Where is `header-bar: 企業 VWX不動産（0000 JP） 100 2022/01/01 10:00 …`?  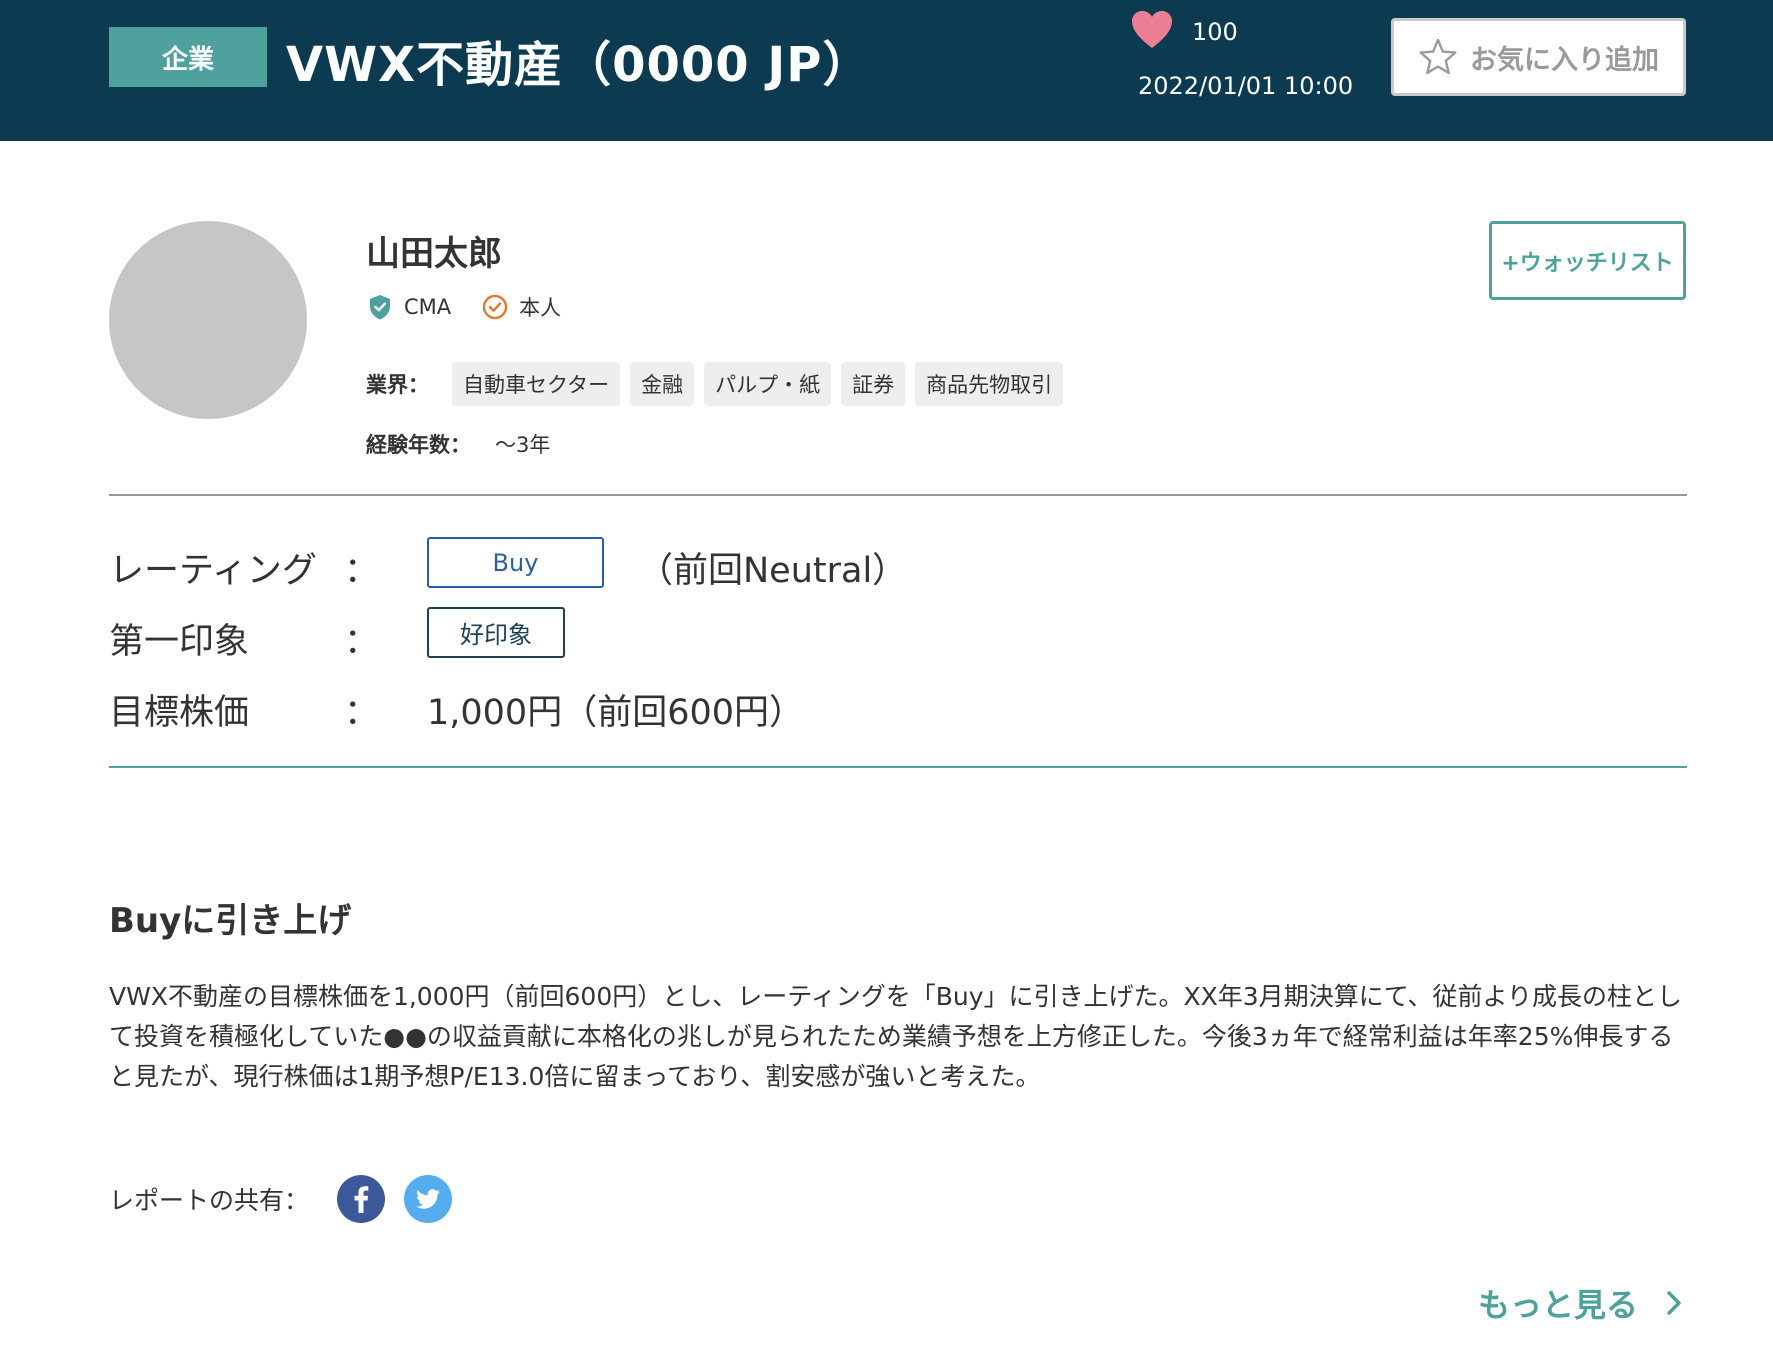 header-bar: 企業 VWX不動産（0000 JP） 100 2022/01/01 10:00 … is located at coordinates (886, 70).